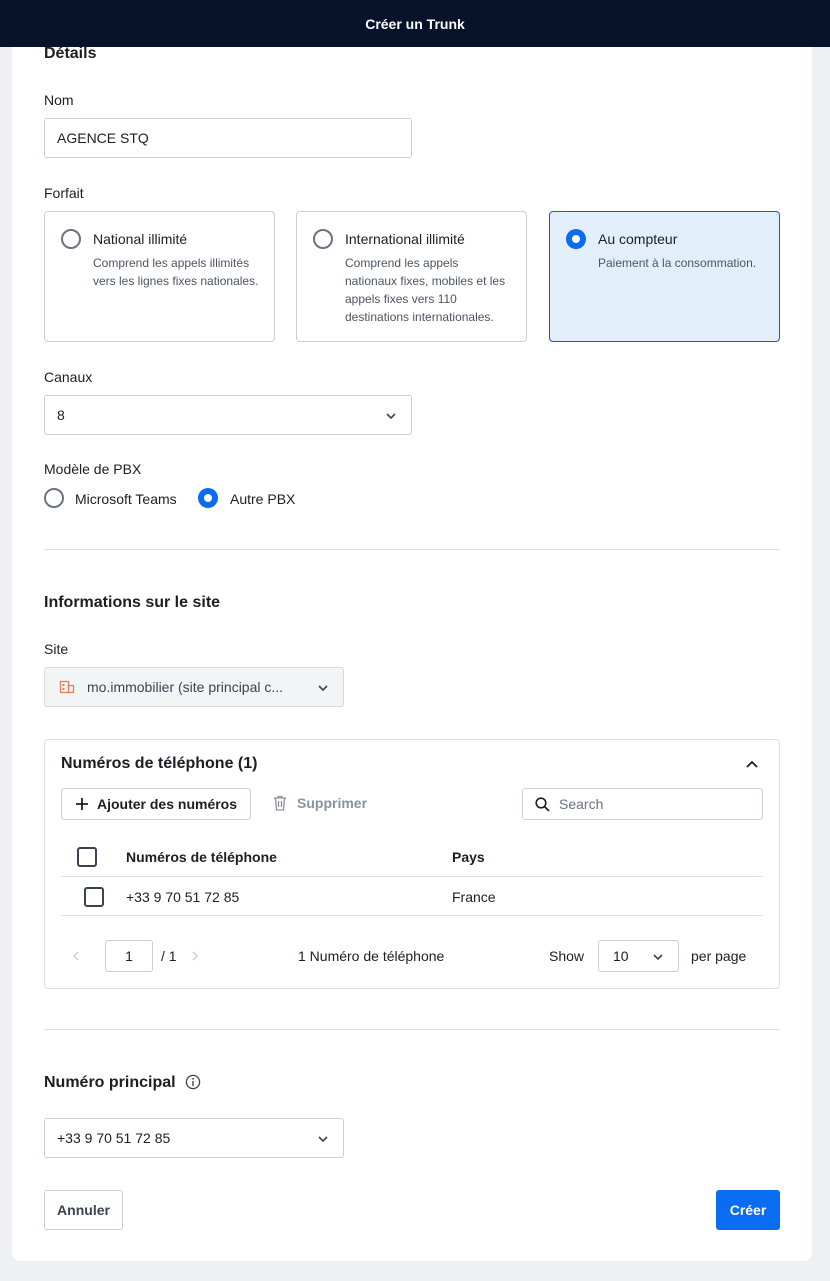  I want to click on plan-title: International illimité, so click(405, 239).